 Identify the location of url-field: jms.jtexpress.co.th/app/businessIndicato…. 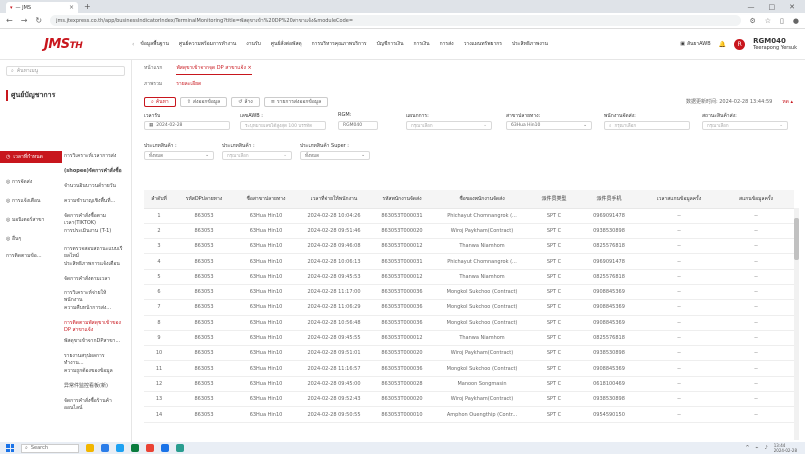
(396, 20).